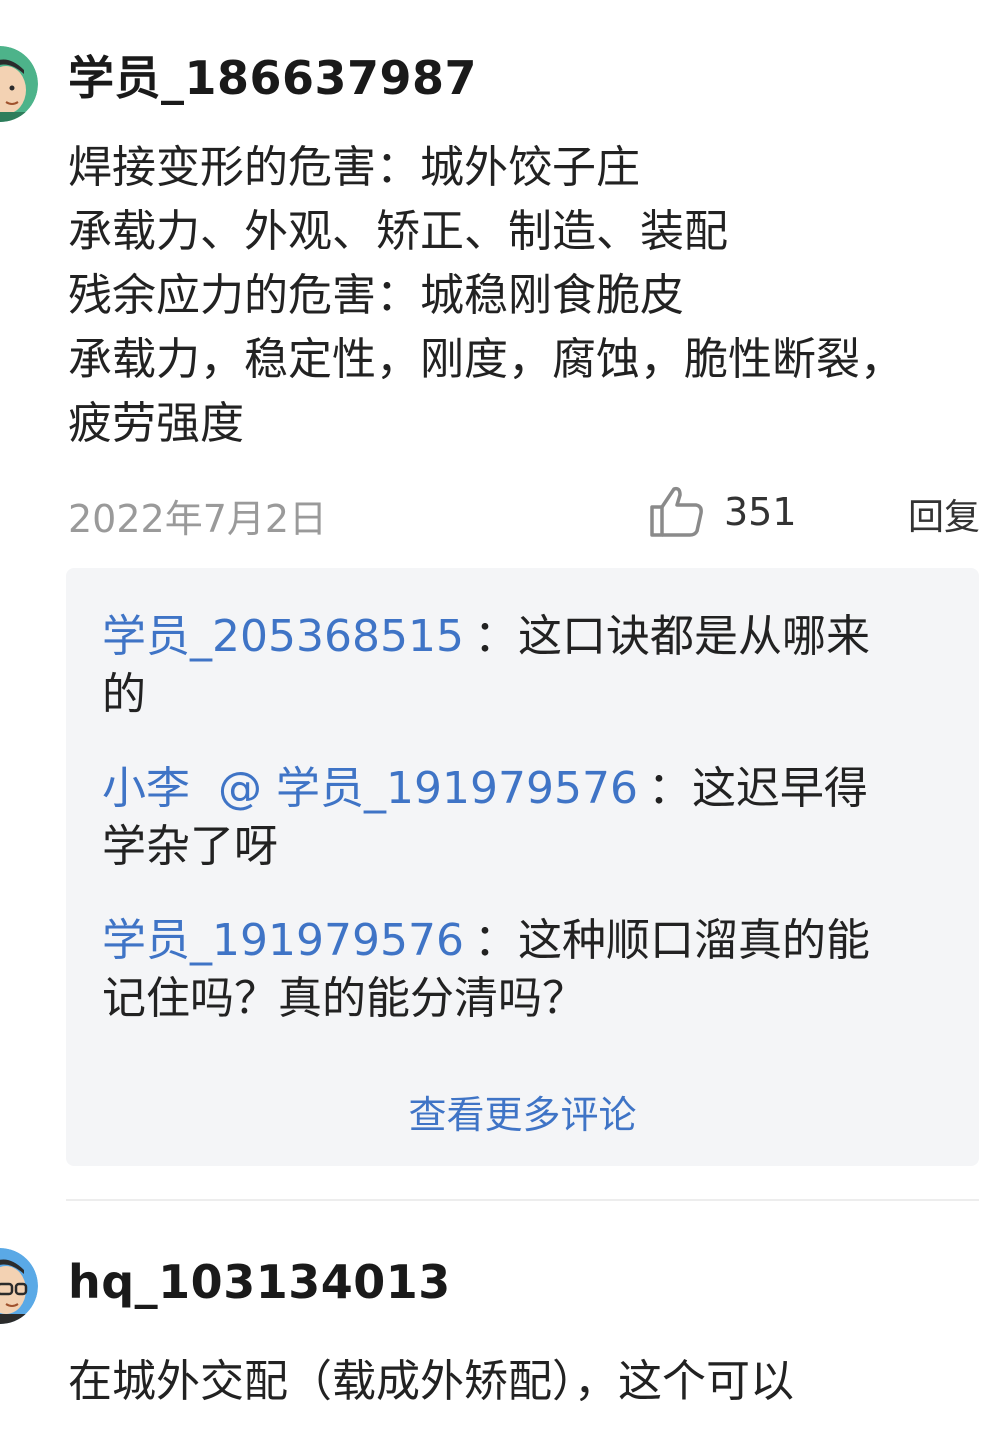 Image resolution: width=1007 pixels, height=1445 pixels. I want to click on comment-username: 学员_186637987, so click(272, 75).